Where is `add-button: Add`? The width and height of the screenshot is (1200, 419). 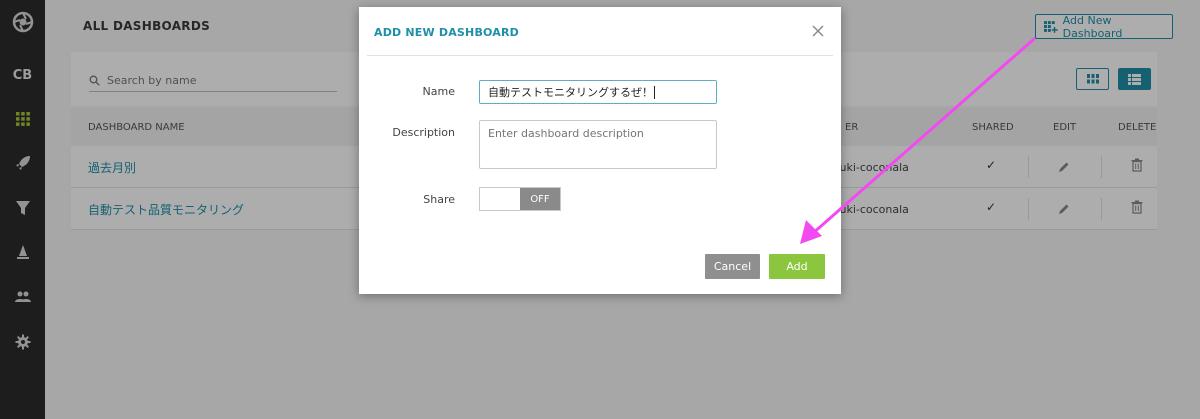
add-button: Add is located at coordinates (797, 266).